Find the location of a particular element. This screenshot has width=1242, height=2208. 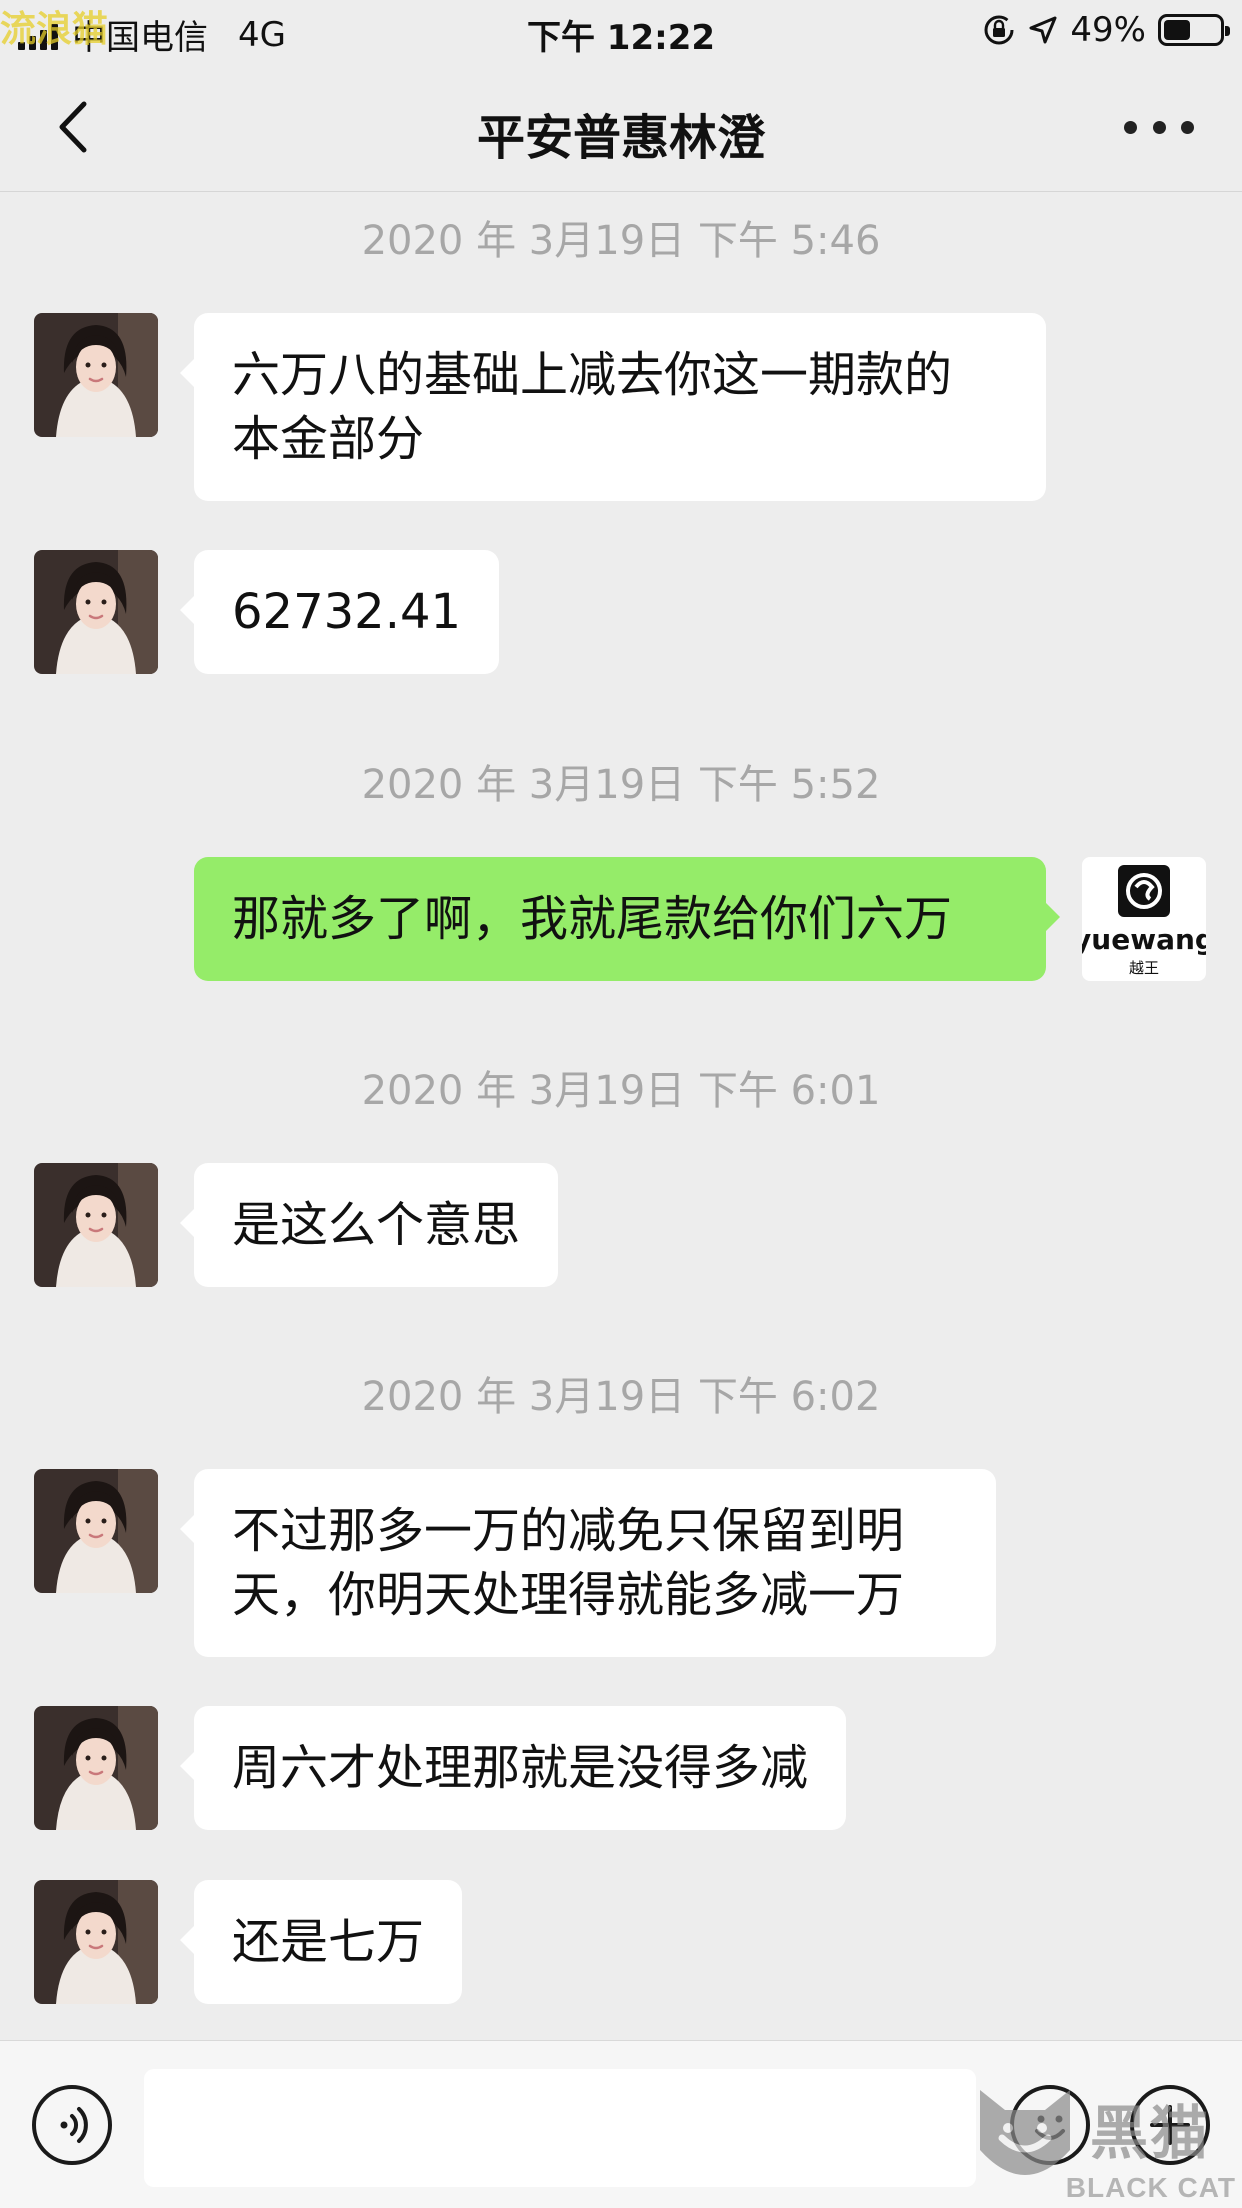

timestamp: 2020 年 3月19日 下午 6:01 is located at coordinates (621, 1091).